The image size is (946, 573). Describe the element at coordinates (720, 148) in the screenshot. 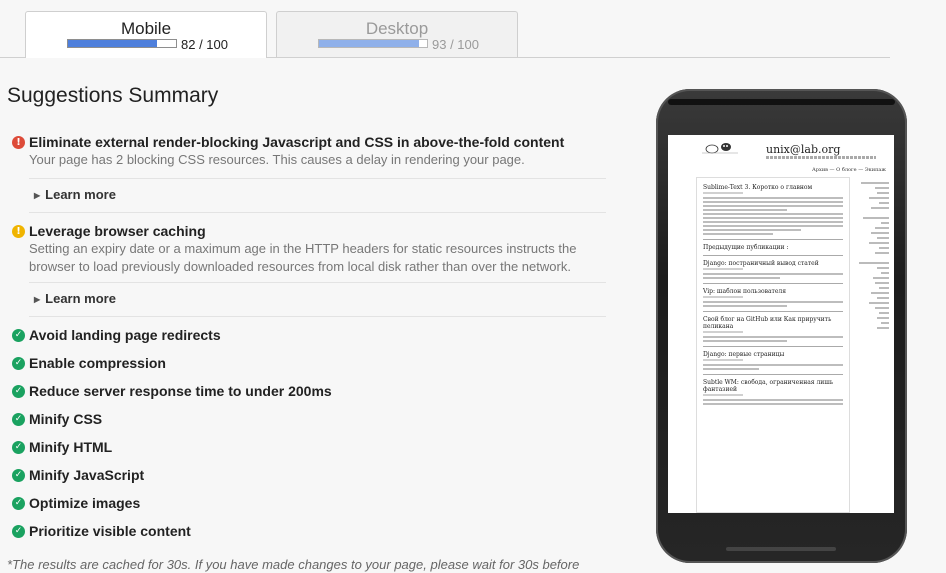

I see `site-logo` at that location.